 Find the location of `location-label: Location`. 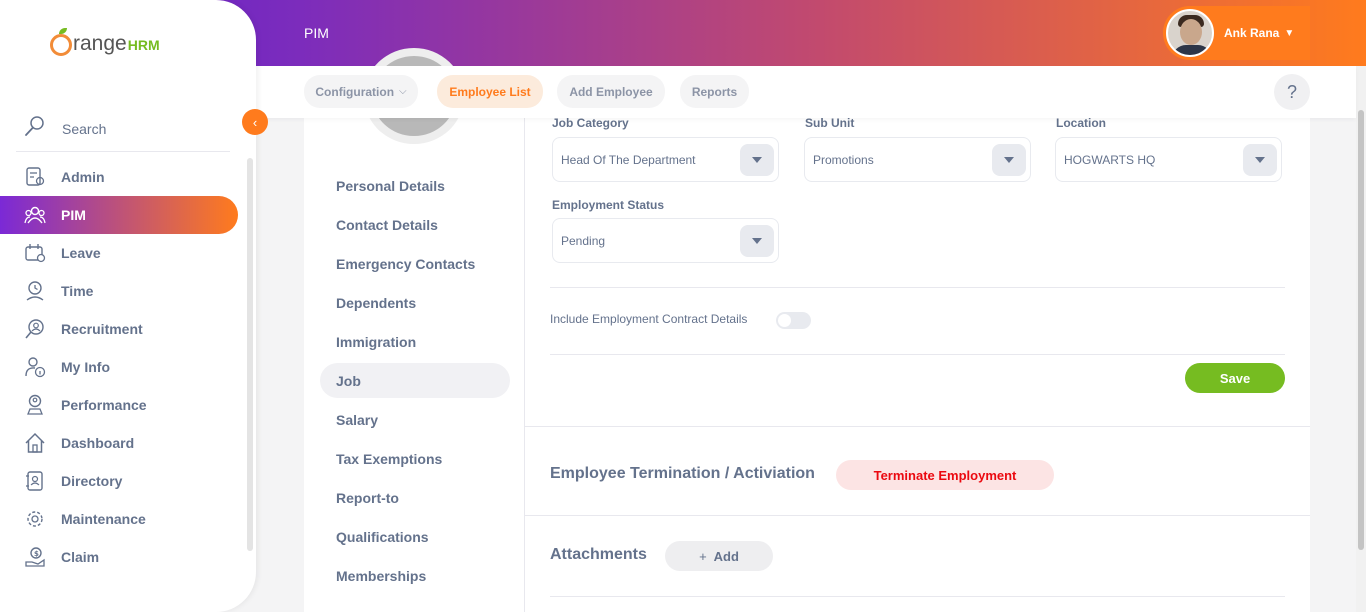

location-label: Location is located at coordinates (1081, 123).